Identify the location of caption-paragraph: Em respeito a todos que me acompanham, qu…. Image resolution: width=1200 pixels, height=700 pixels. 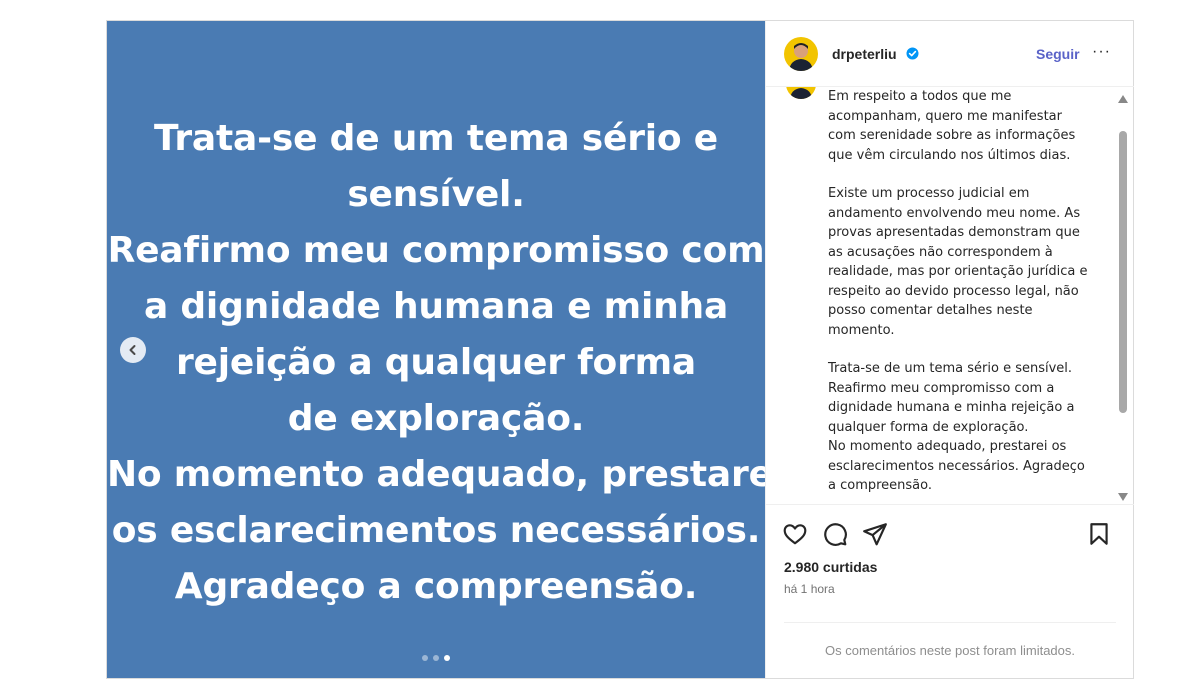
(968, 126).